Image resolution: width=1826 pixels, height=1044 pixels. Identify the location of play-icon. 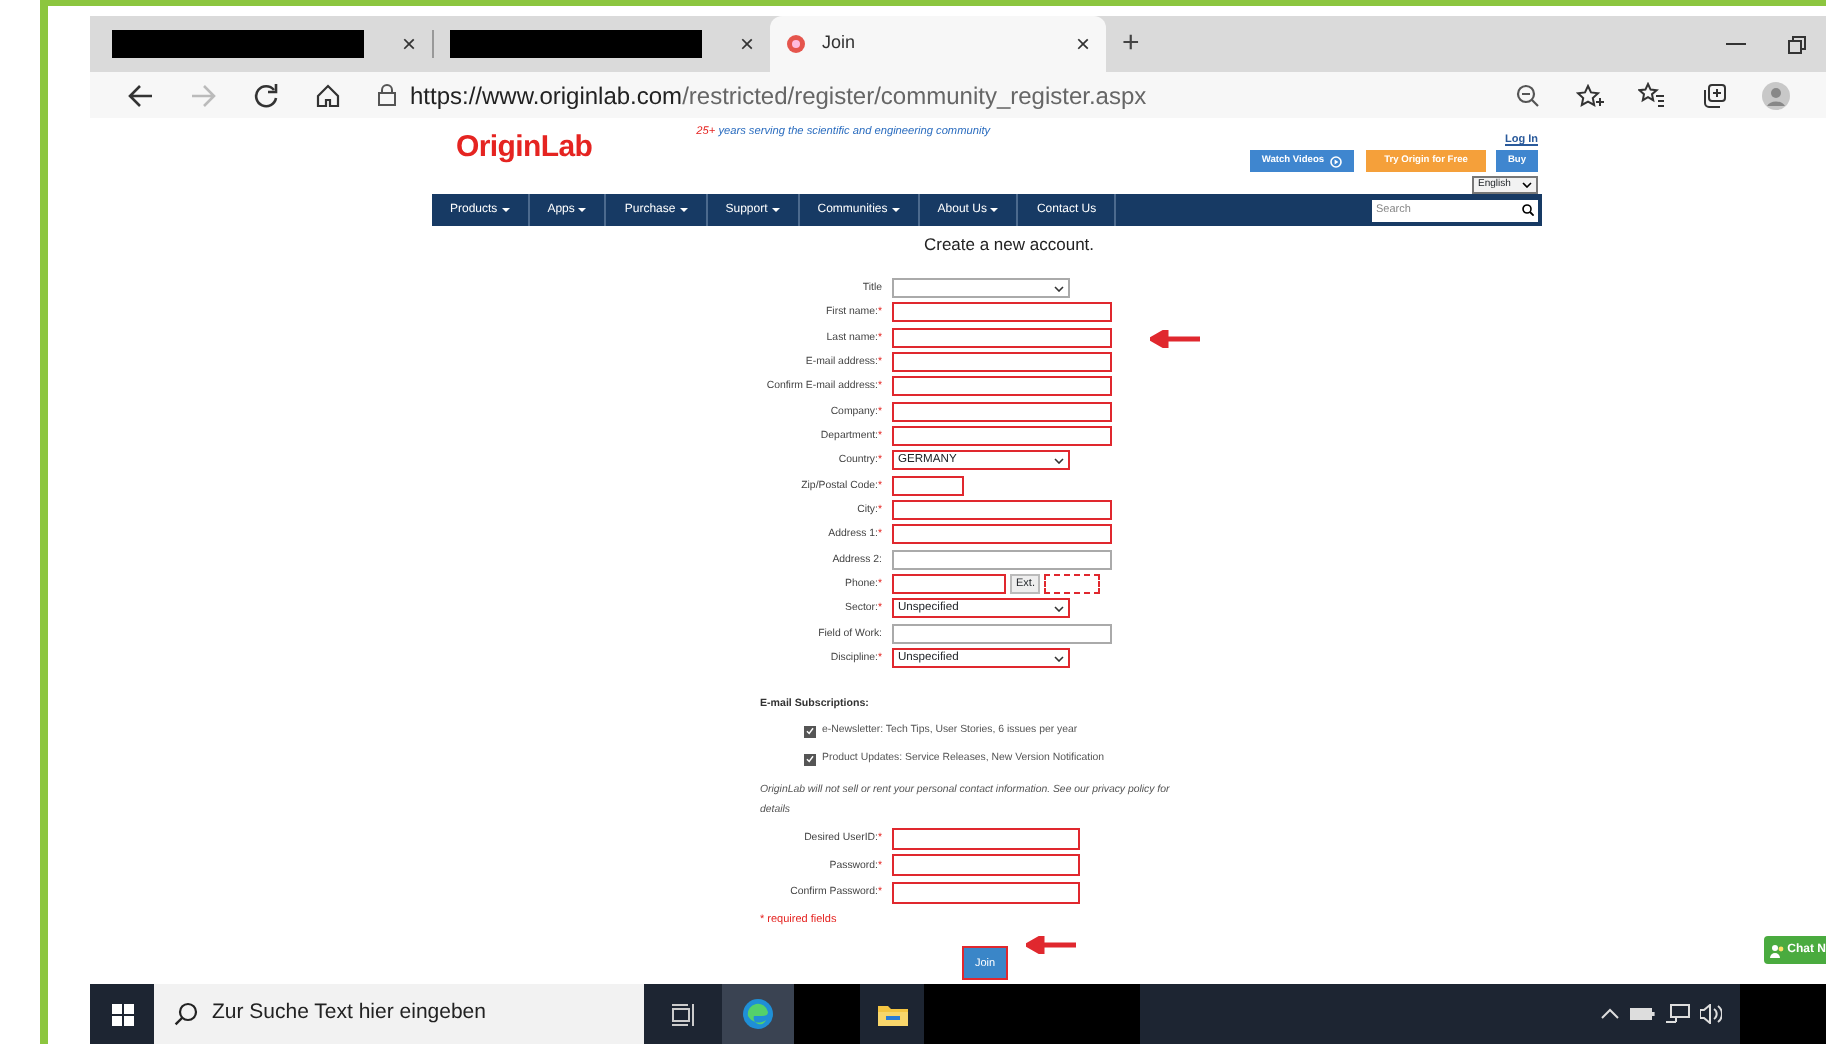
(1336, 161).